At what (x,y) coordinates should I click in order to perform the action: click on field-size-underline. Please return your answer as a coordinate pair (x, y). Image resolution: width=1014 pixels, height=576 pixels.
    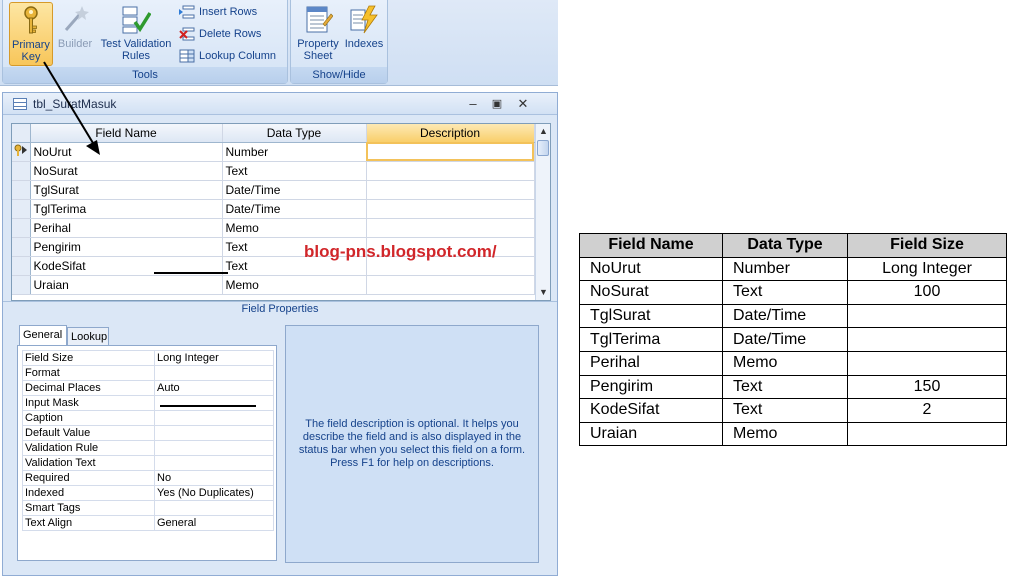
    Looking at the image, I should click on (191, 273).